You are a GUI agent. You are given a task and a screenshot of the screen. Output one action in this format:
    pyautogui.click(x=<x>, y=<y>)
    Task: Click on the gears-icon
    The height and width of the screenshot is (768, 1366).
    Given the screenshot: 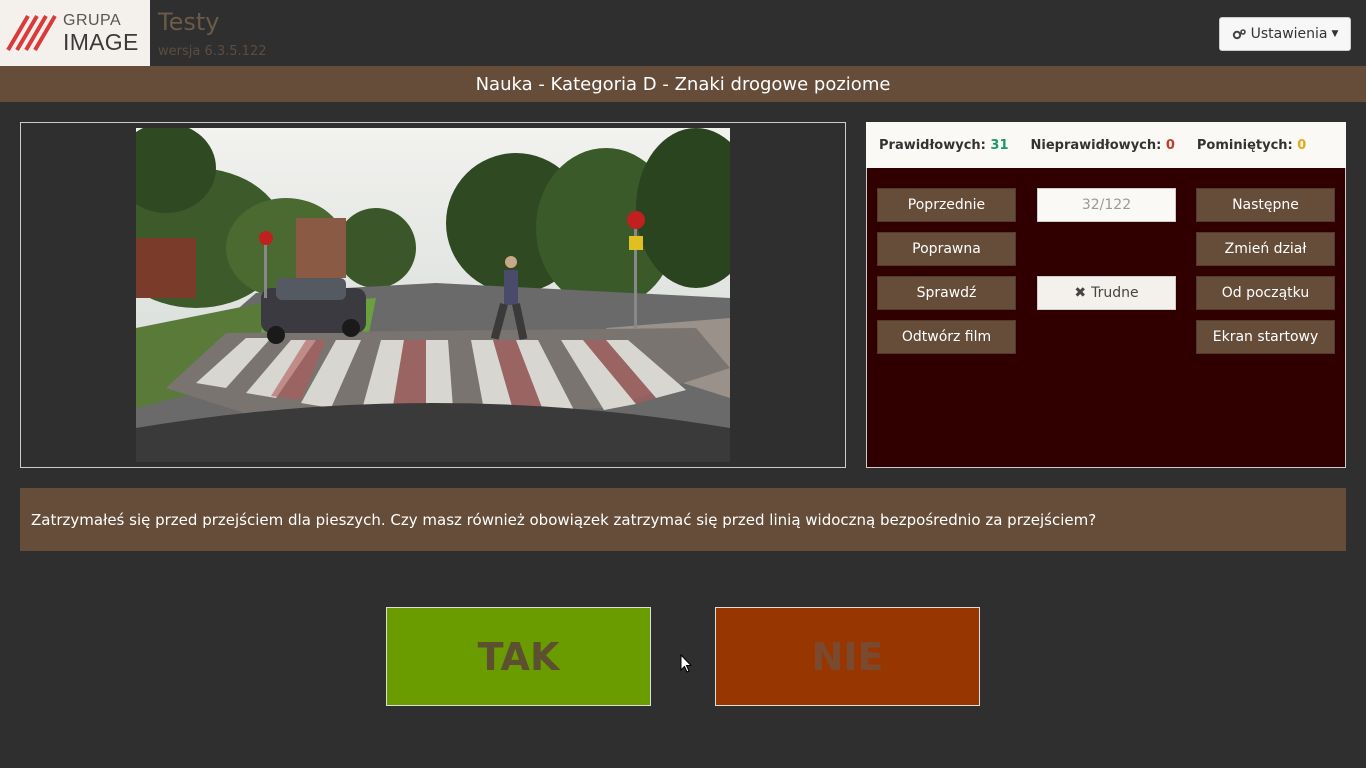 What is the action you would take?
    pyautogui.click(x=1239, y=33)
    